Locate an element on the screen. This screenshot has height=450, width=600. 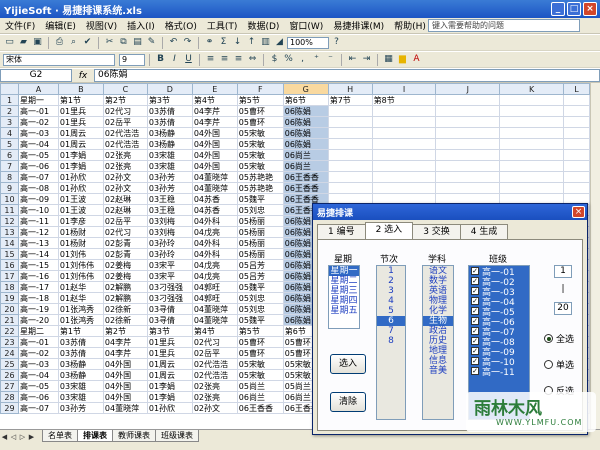
decrease-decimal-icon: ⁻ is located at coordinates (330, 59).